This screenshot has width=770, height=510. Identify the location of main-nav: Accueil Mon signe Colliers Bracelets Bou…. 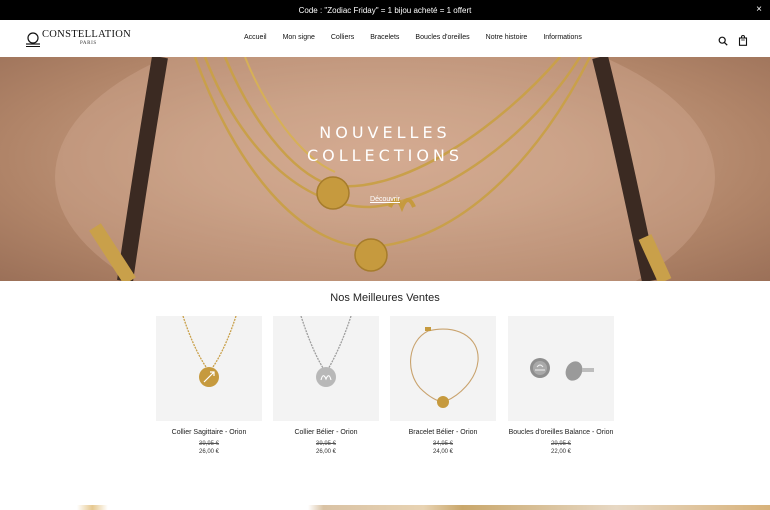
(413, 37).